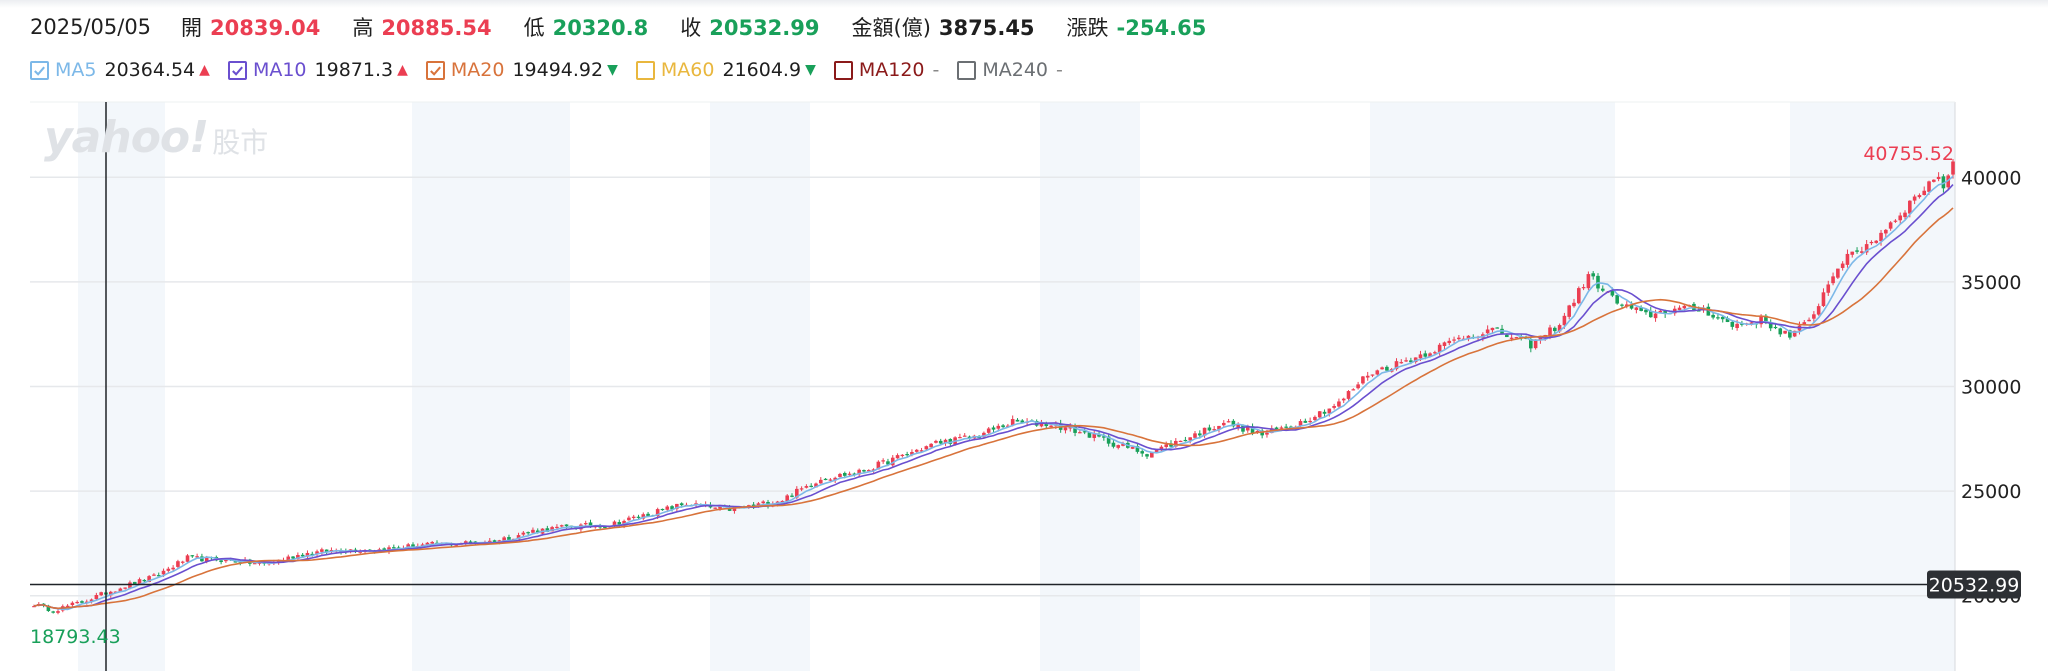  I want to click on y-tick-label: 30000, so click(1991, 388).